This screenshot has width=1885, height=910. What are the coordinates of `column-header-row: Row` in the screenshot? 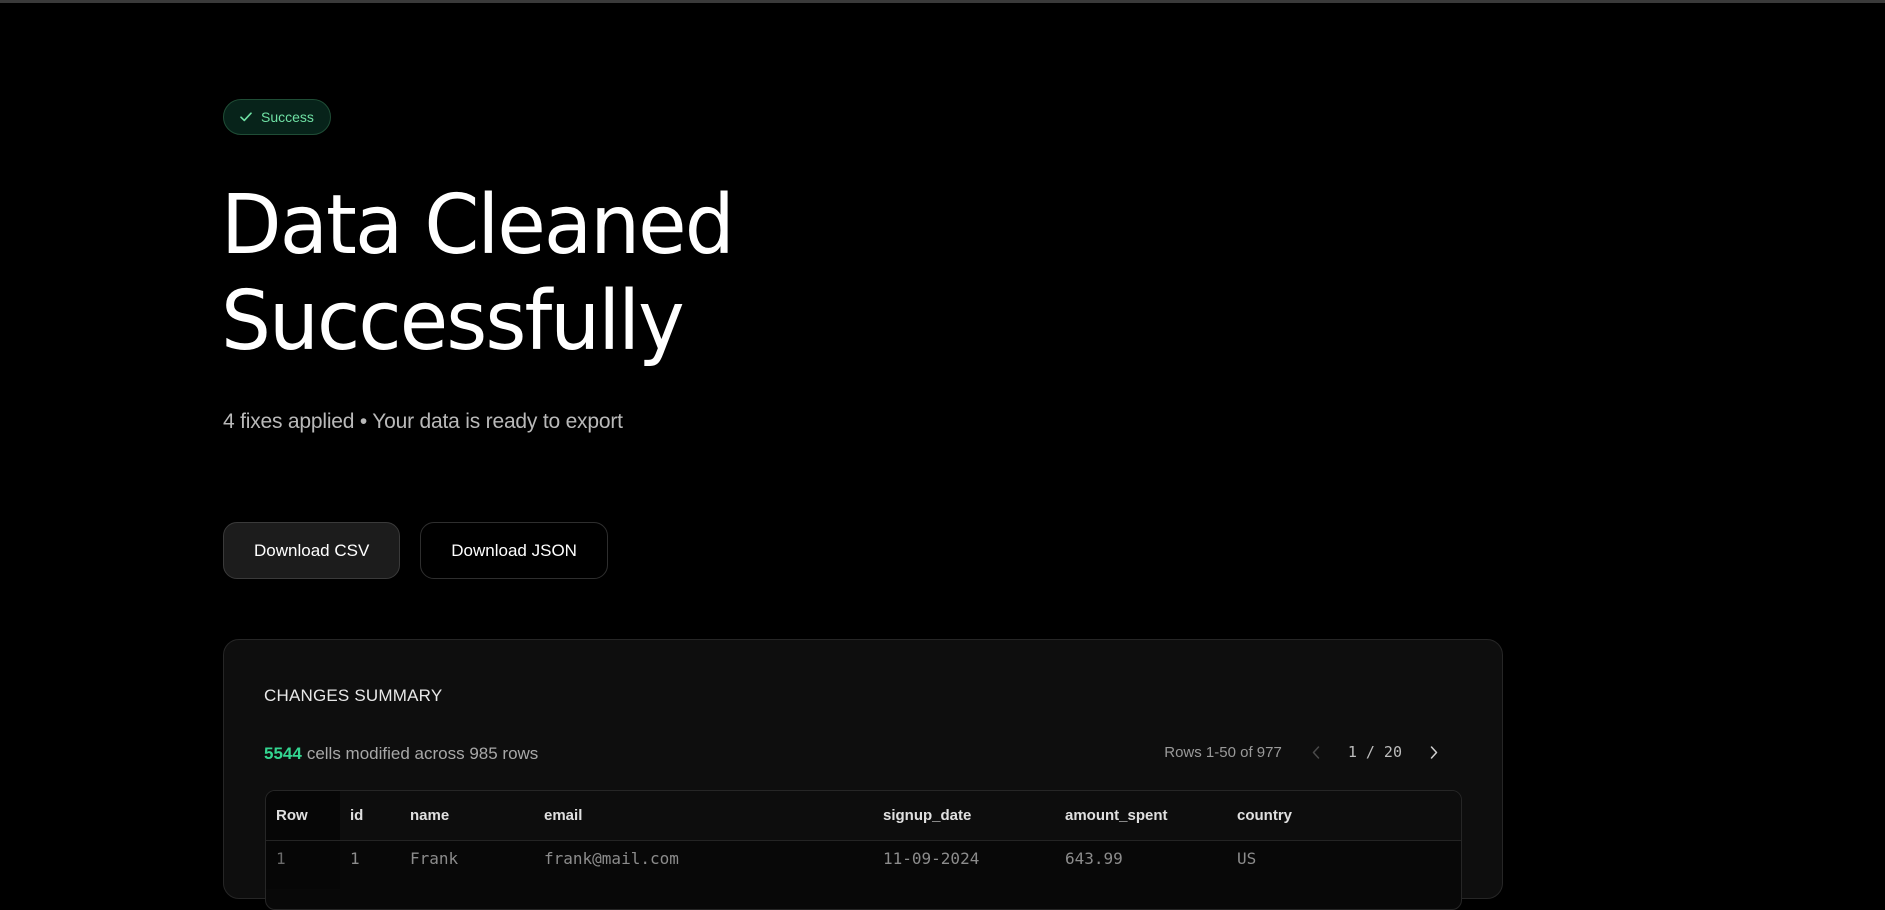 It's located at (303, 816).